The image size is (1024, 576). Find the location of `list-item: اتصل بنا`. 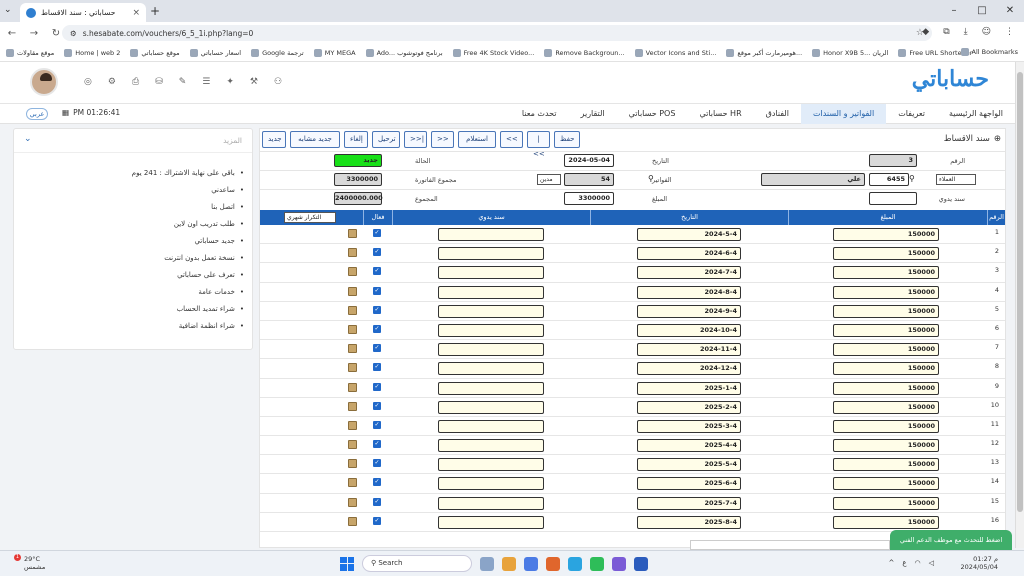

list-item: اتصل بنا is located at coordinates (133, 207).